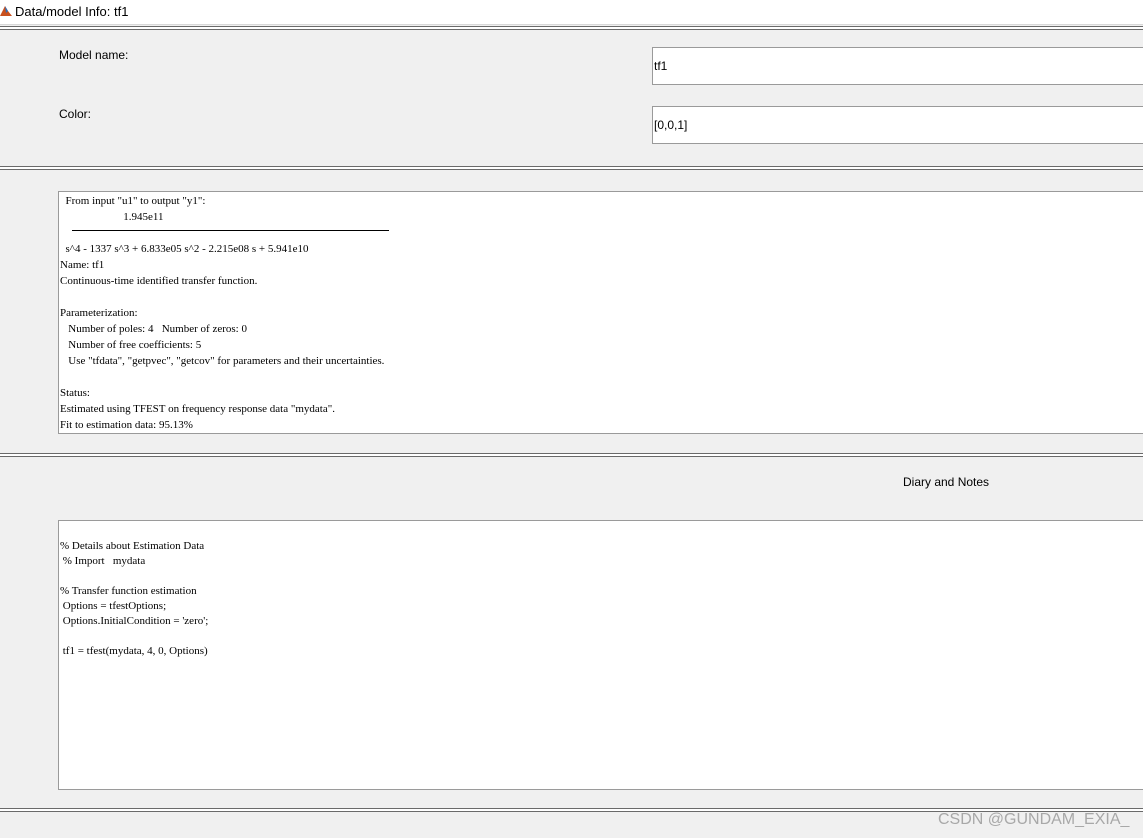  Describe the element at coordinates (230, 230) in the screenshot. I see `fraction-bar` at that location.